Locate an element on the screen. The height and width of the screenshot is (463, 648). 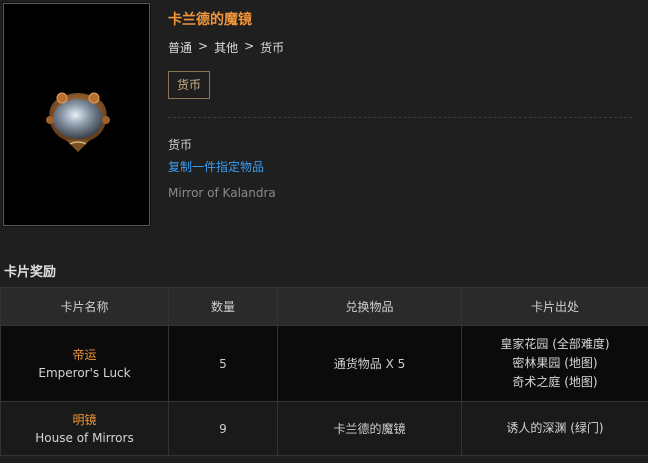
item-category: 货币 is located at coordinates (180, 145).